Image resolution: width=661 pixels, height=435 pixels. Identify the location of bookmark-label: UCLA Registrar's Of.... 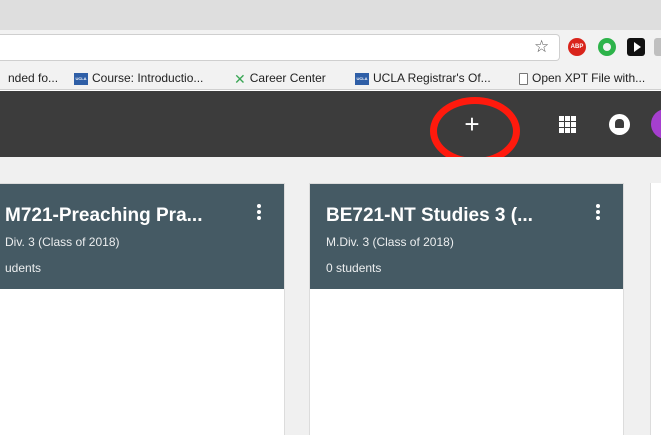
(432, 78).